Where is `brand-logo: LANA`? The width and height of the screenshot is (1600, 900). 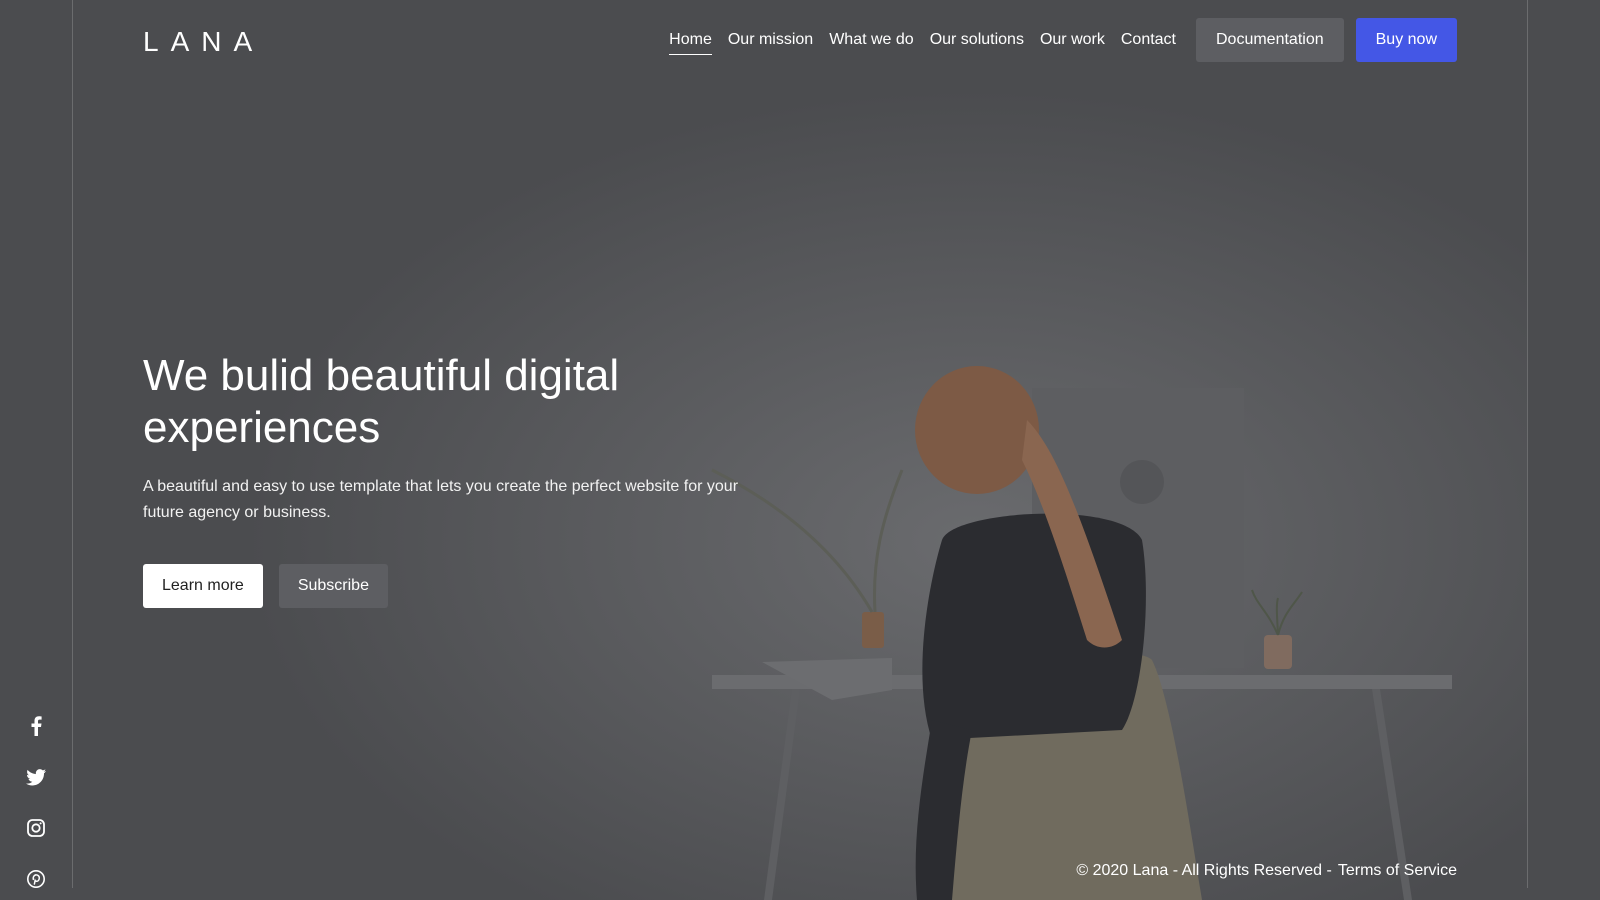
brand-logo: LANA is located at coordinates (203, 42).